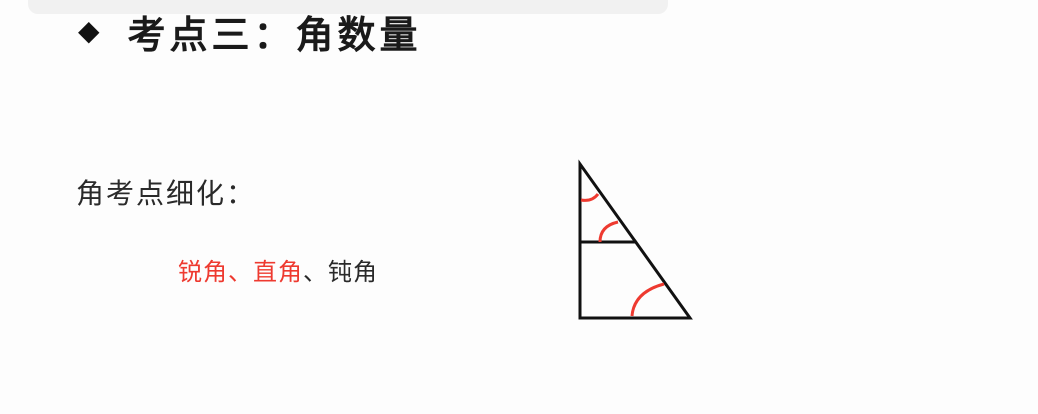 The image size is (1038, 414). I want to click on angle-arc-top, so click(590, 197).